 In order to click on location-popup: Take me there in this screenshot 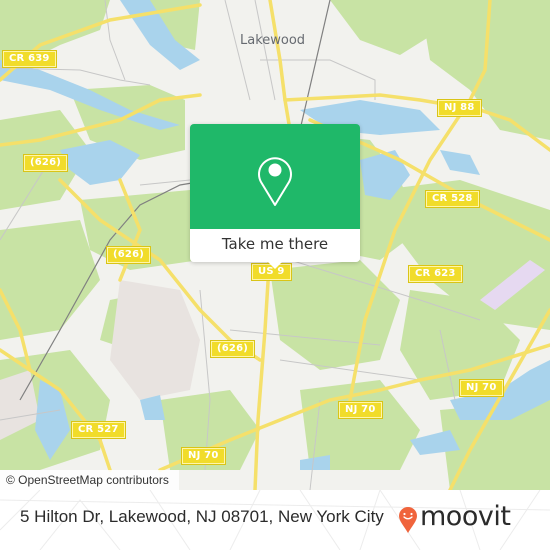, I will do `click(275, 196)`.